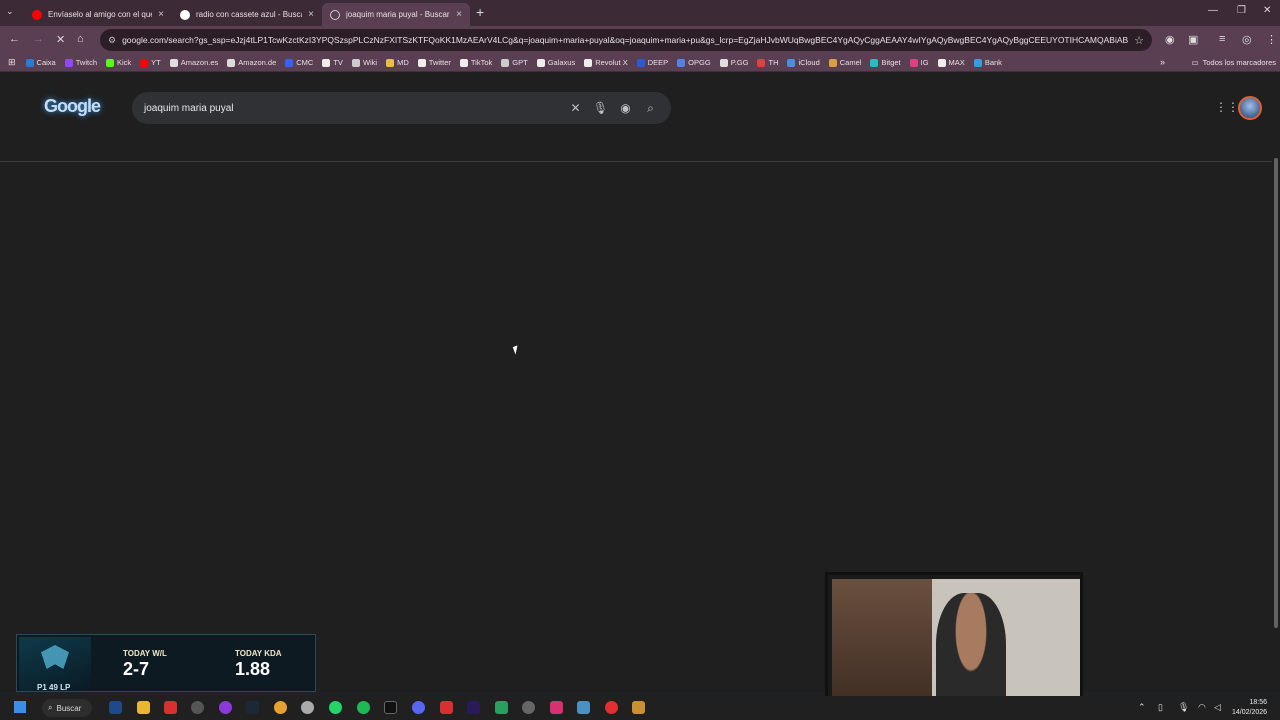  I want to click on bookmark-pgg: P.GG, so click(734, 62).